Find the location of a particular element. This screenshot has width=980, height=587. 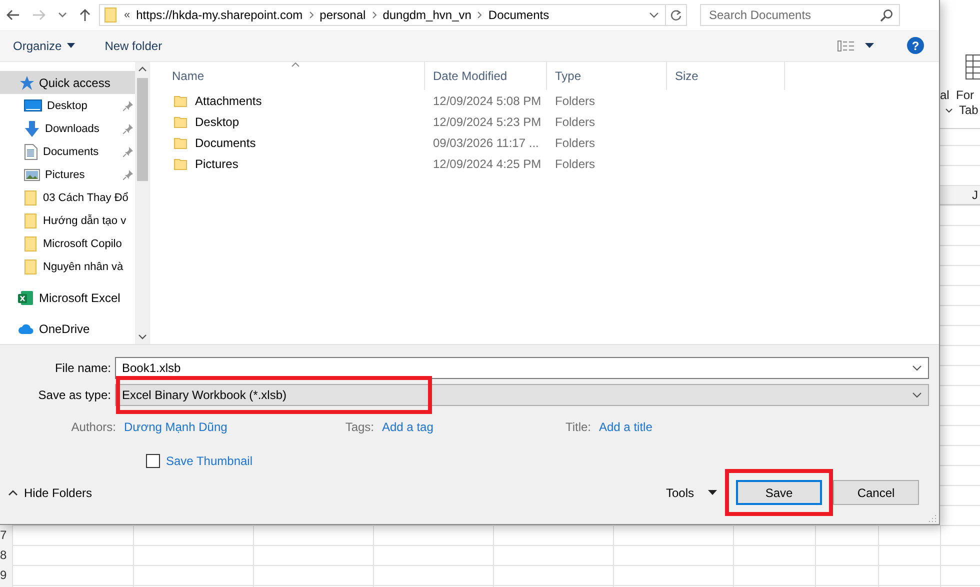

sidebar-item: Nguyên nhân và is located at coordinates (67, 266).